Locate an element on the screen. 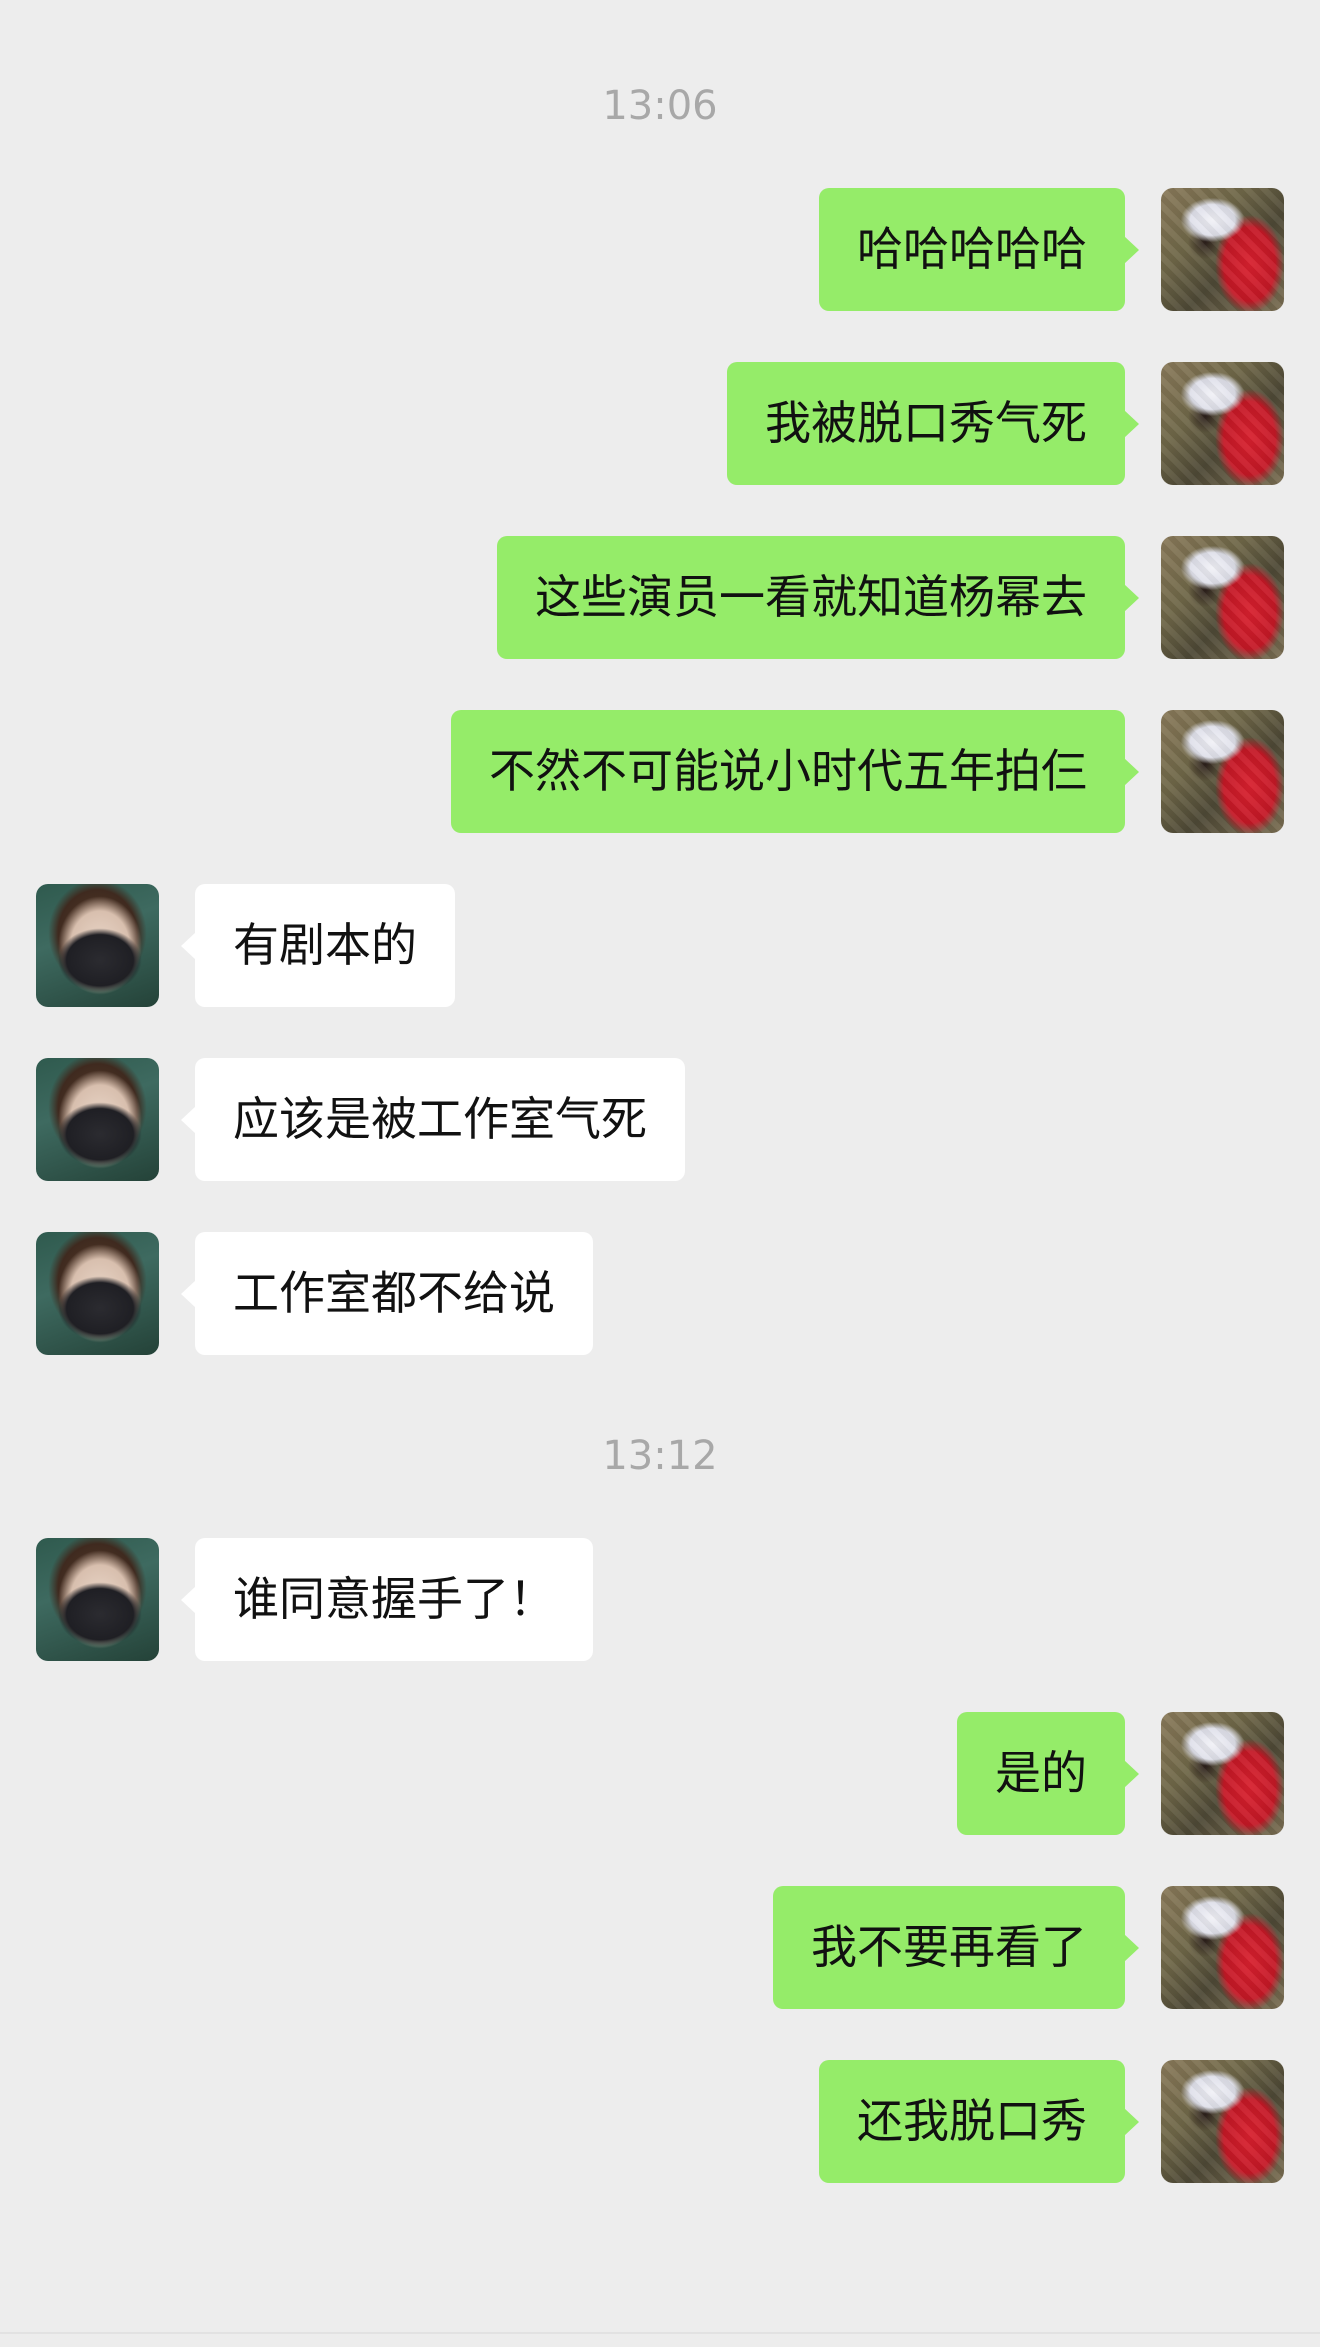 The height and width of the screenshot is (2347, 1320). message-bubble-outgoing: 哈哈哈哈哈 is located at coordinates (979, 249).